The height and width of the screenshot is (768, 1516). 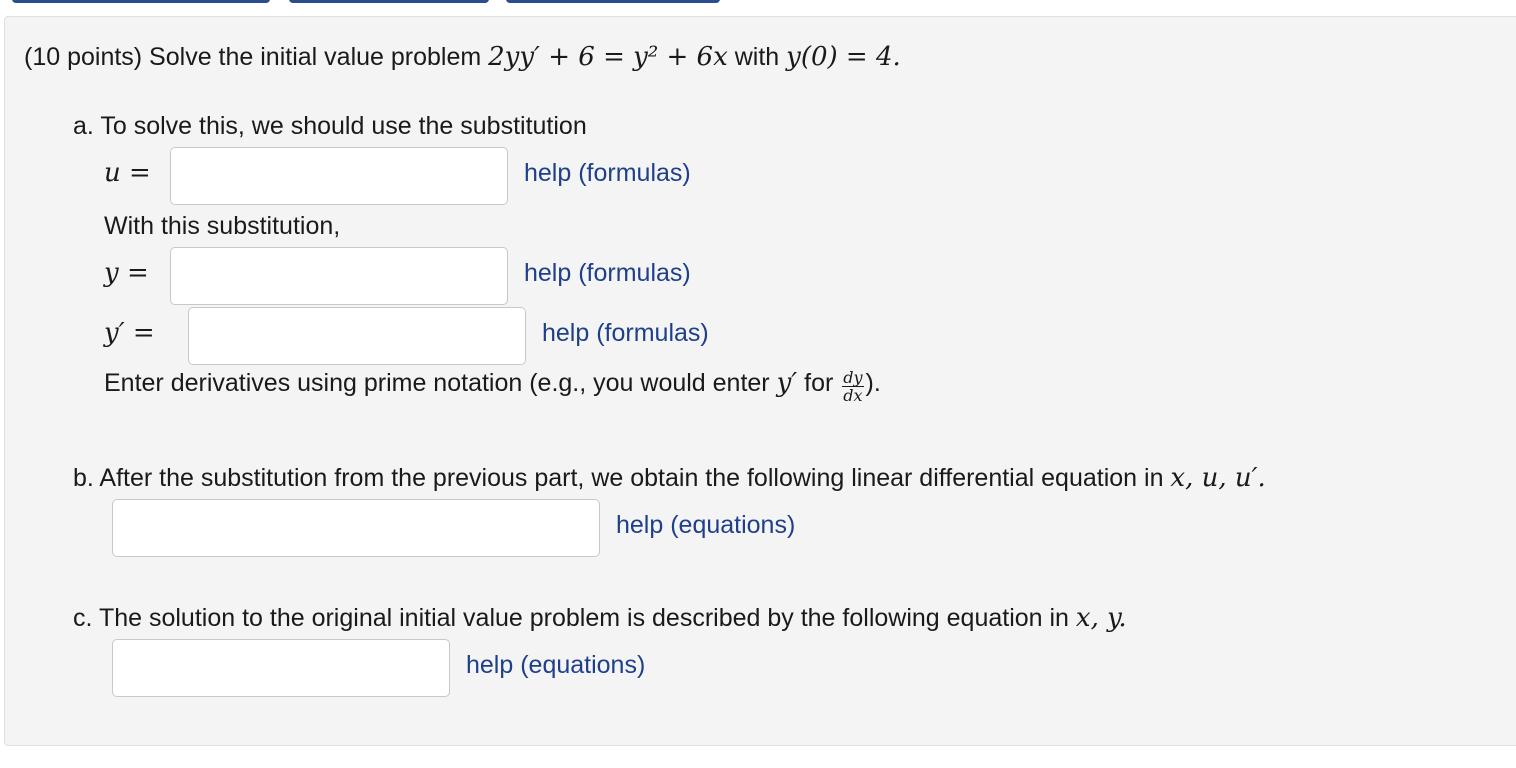 What do you see at coordinates (126, 273) in the screenshot?
I see `y-label: y =` at bounding box center [126, 273].